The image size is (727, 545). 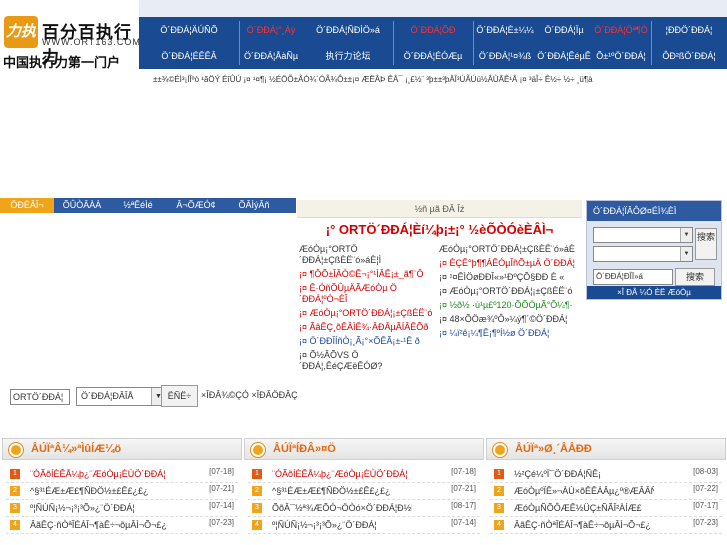 What do you see at coordinates (509, 263) in the screenshot?
I see `news-item: ¡¤ ÈÇÊ°þ¶¶ÁÊÓµÎñÕ±µÄ Ö´ÐÐÁ¦` at bounding box center [509, 263].